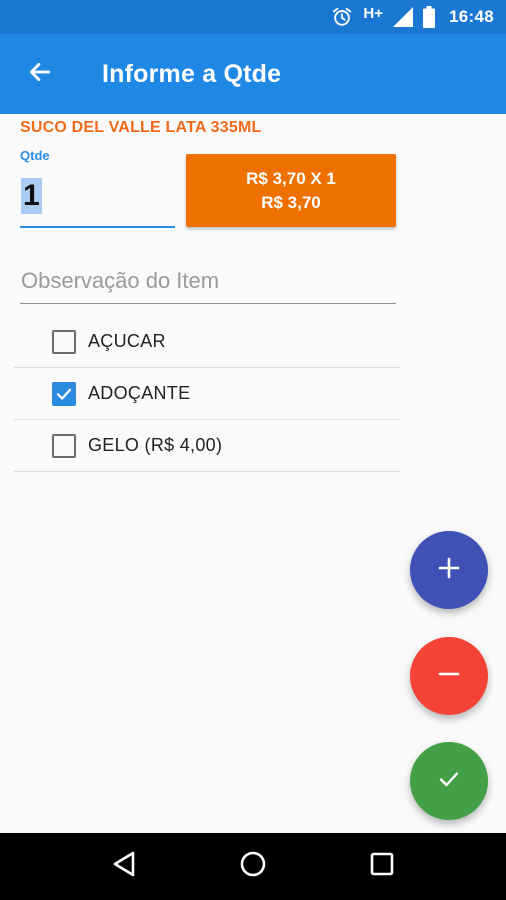 This screenshot has height=900, width=506. I want to click on nav-recents-button, so click(382, 867).